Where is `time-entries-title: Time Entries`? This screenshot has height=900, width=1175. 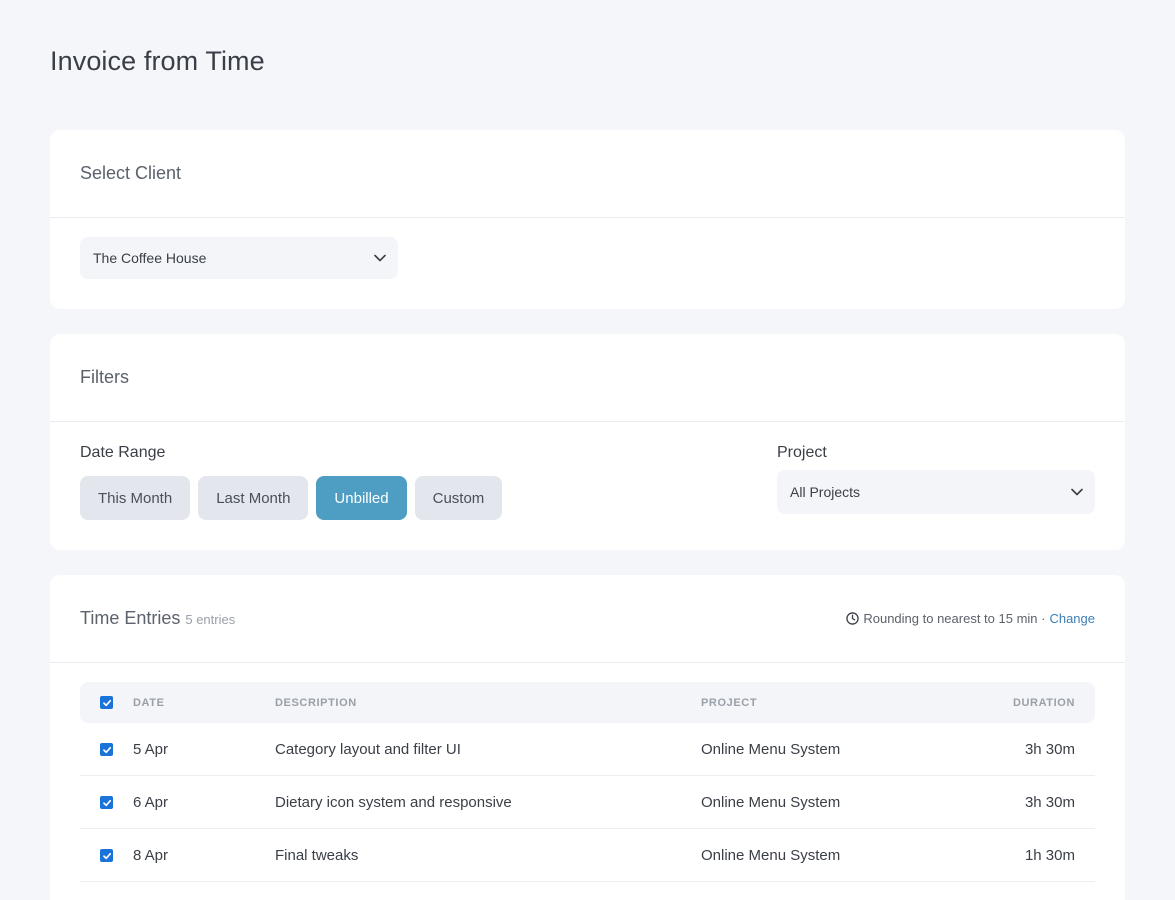
time-entries-title: Time Entries is located at coordinates (130, 618).